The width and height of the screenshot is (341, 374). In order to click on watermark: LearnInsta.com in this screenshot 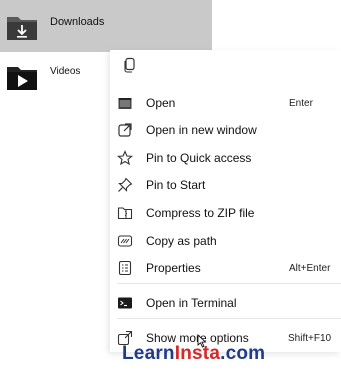, I will do `click(193, 354)`.